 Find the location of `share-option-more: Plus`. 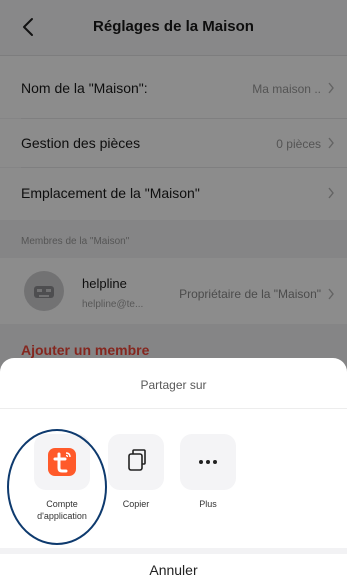

share-option-more: Plus is located at coordinates (208, 471).